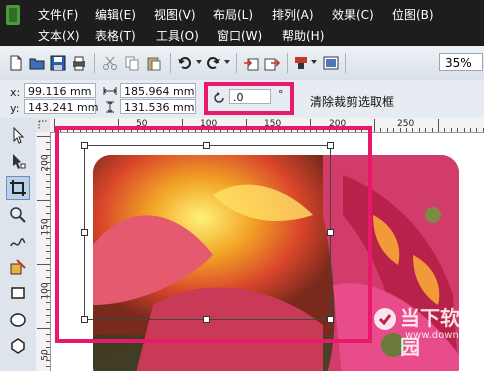 This screenshot has height=371, width=484. What do you see at coordinates (59, 35) in the screenshot?
I see `menu-text: 文本(X)` at bounding box center [59, 35].